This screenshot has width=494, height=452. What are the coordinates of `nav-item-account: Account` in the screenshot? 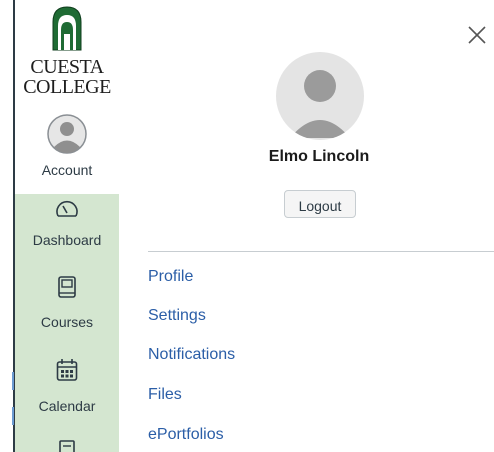 It's located at (67, 149).